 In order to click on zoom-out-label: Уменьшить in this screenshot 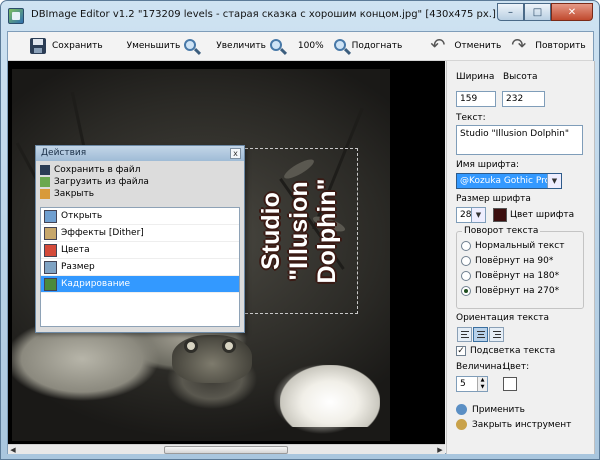, I will do `click(153, 46)`.